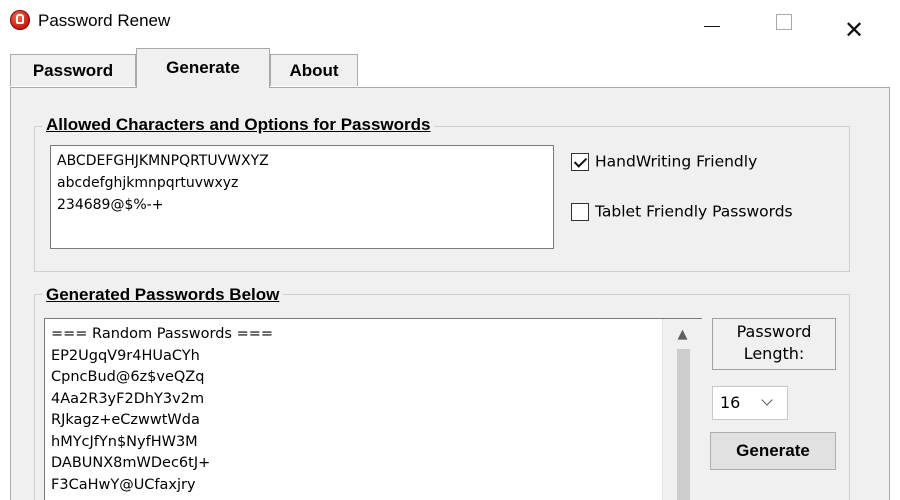  Describe the element at coordinates (683, 424) in the screenshot. I see `scrollbar-thumb` at that location.